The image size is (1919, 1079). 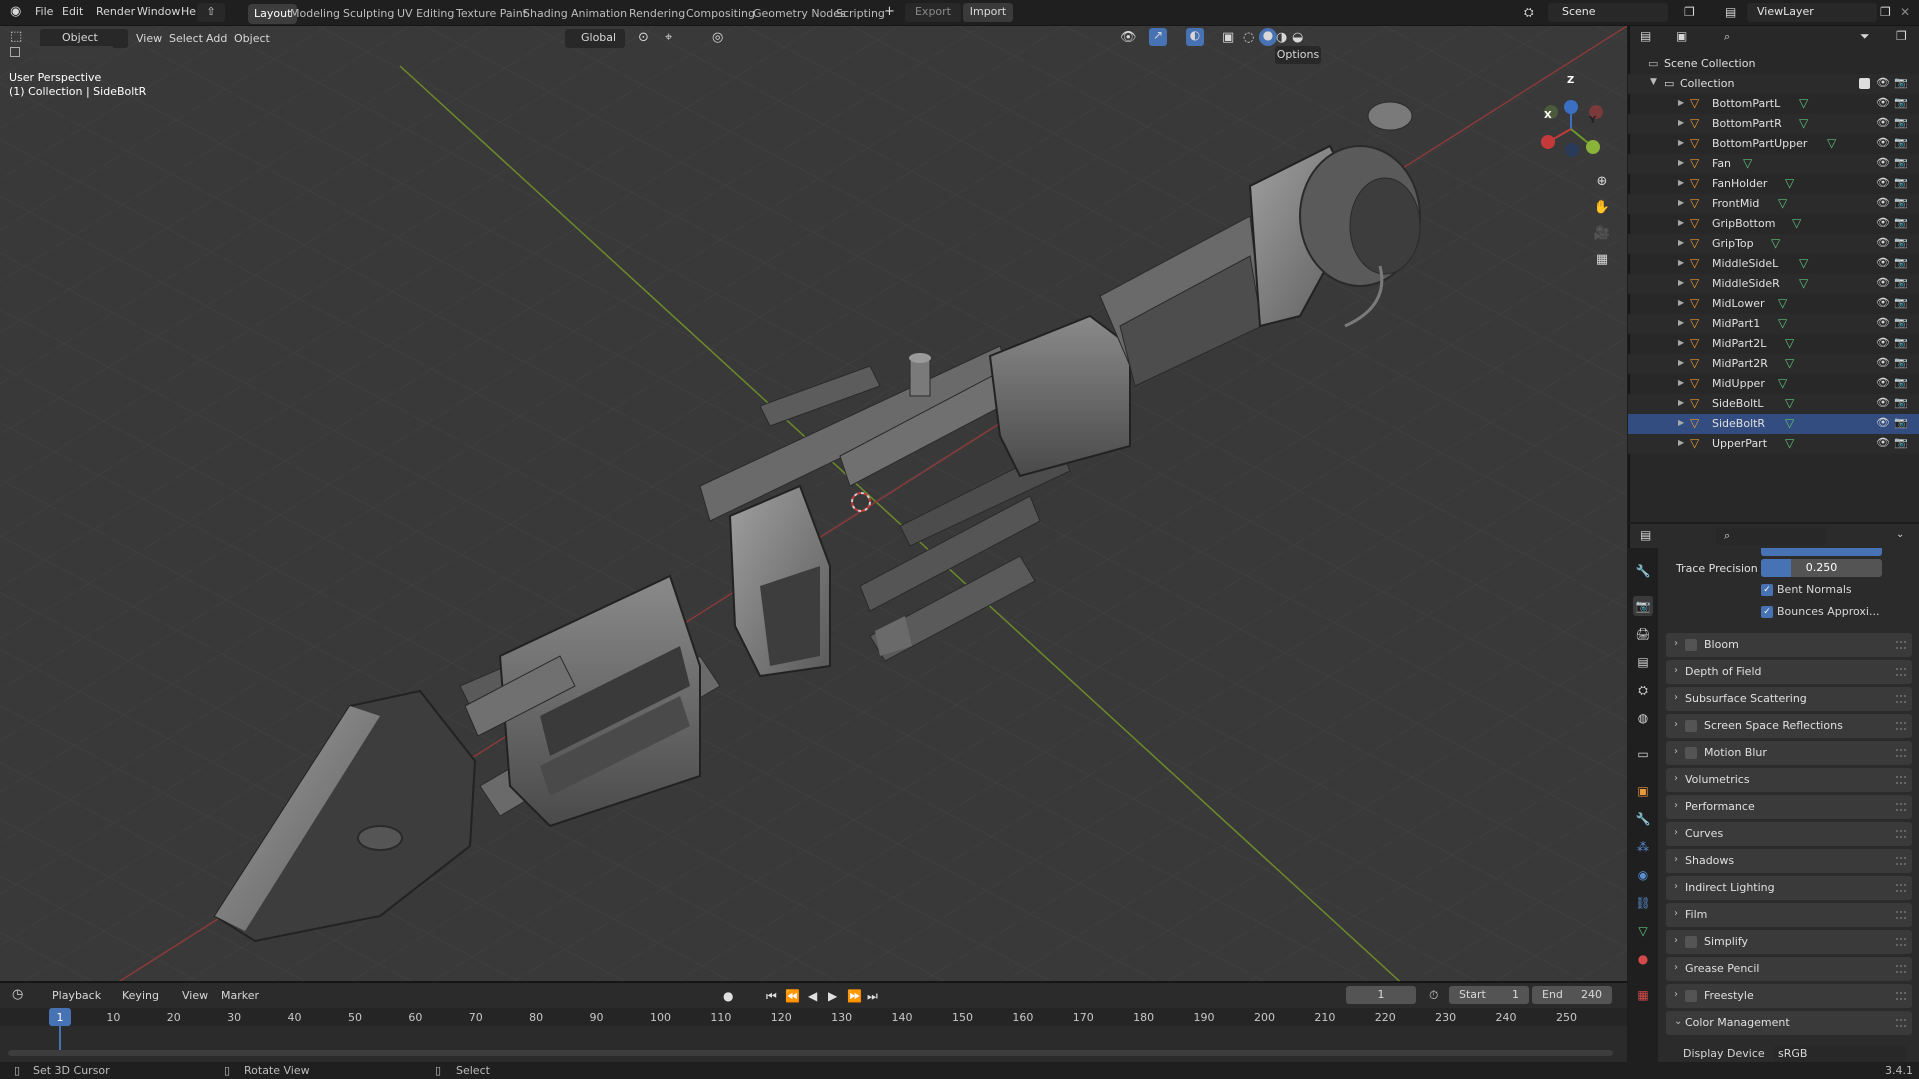 What do you see at coordinates (832, 996) in the screenshot?
I see `play-icon: ▶` at bounding box center [832, 996].